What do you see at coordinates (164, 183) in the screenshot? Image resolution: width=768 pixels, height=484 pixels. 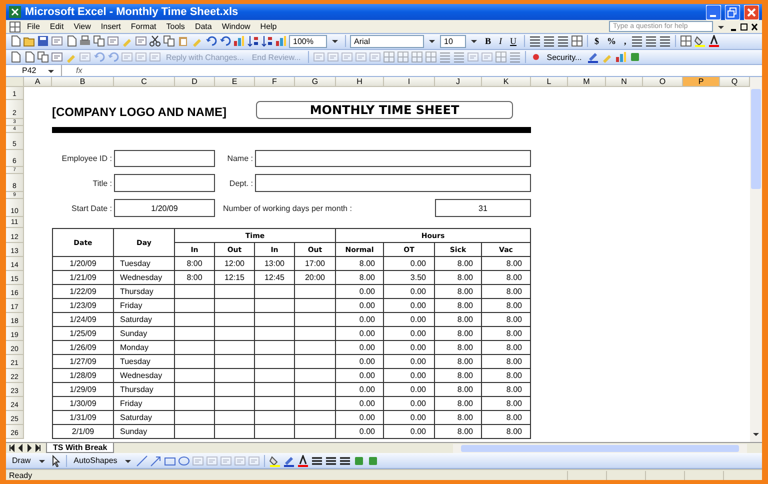 I see `title-field` at bounding box center [164, 183].